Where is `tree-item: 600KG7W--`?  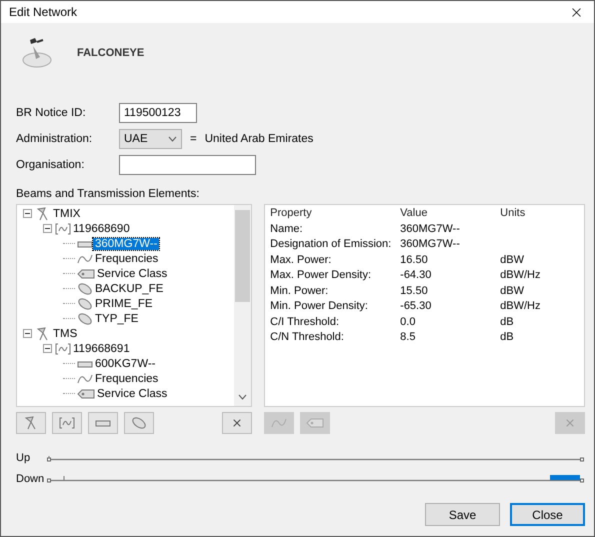 tree-item: 600KG7W-- is located at coordinates (125, 364).